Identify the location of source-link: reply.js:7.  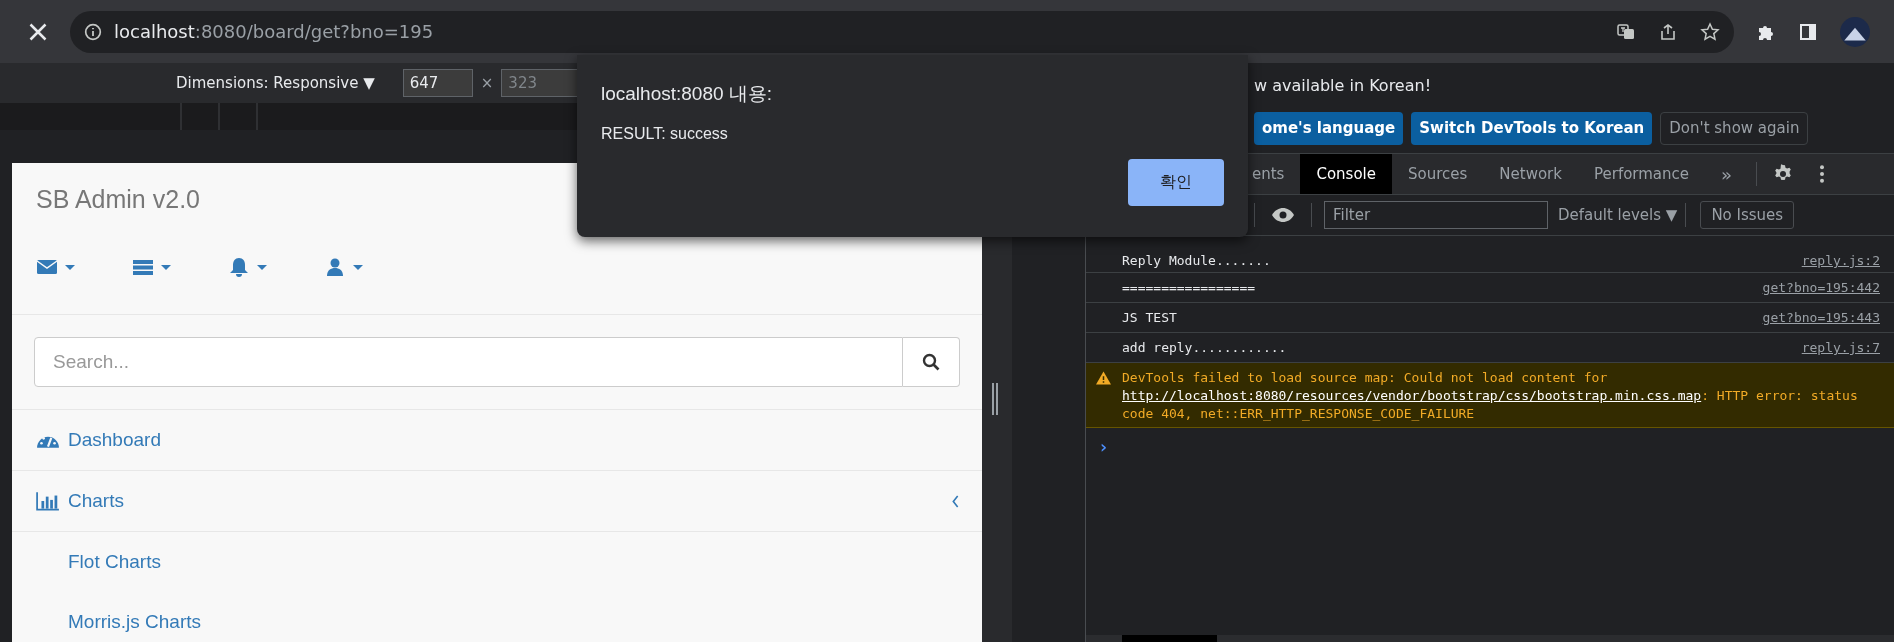
(1840, 347).